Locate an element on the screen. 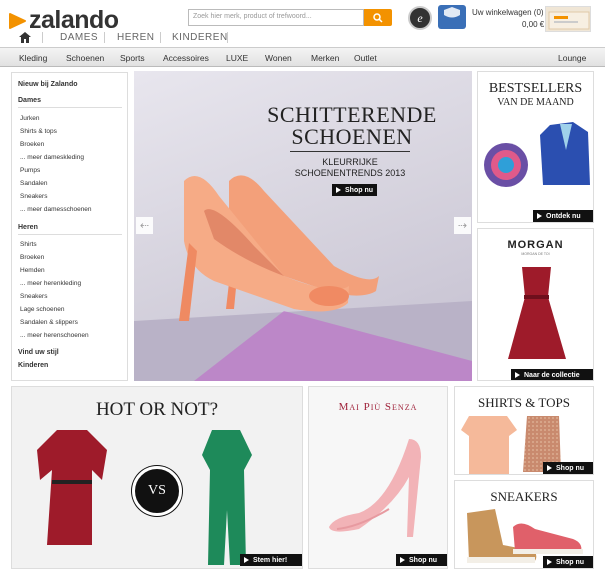 The width and height of the screenshot is (605, 577). arrow-left-icon: ⇠ is located at coordinates (144, 226).